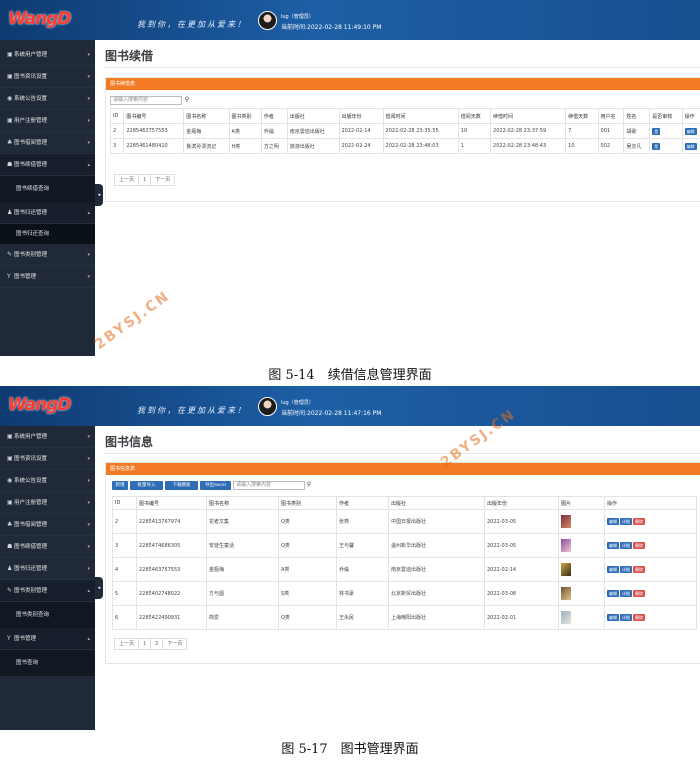  Describe the element at coordinates (47, 639) in the screenshot. I see `sidebar-item: Y 图书管理 ▴` at that location.